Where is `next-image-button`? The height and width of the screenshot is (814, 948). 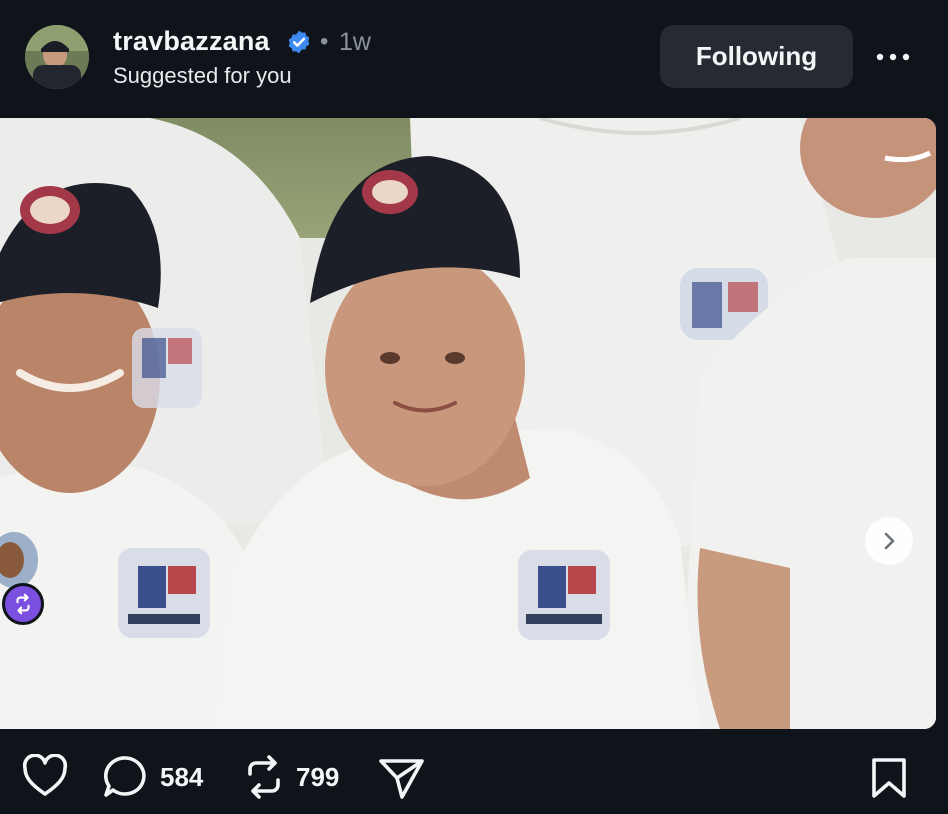
next-image-button is located at coordinates (889, 541).